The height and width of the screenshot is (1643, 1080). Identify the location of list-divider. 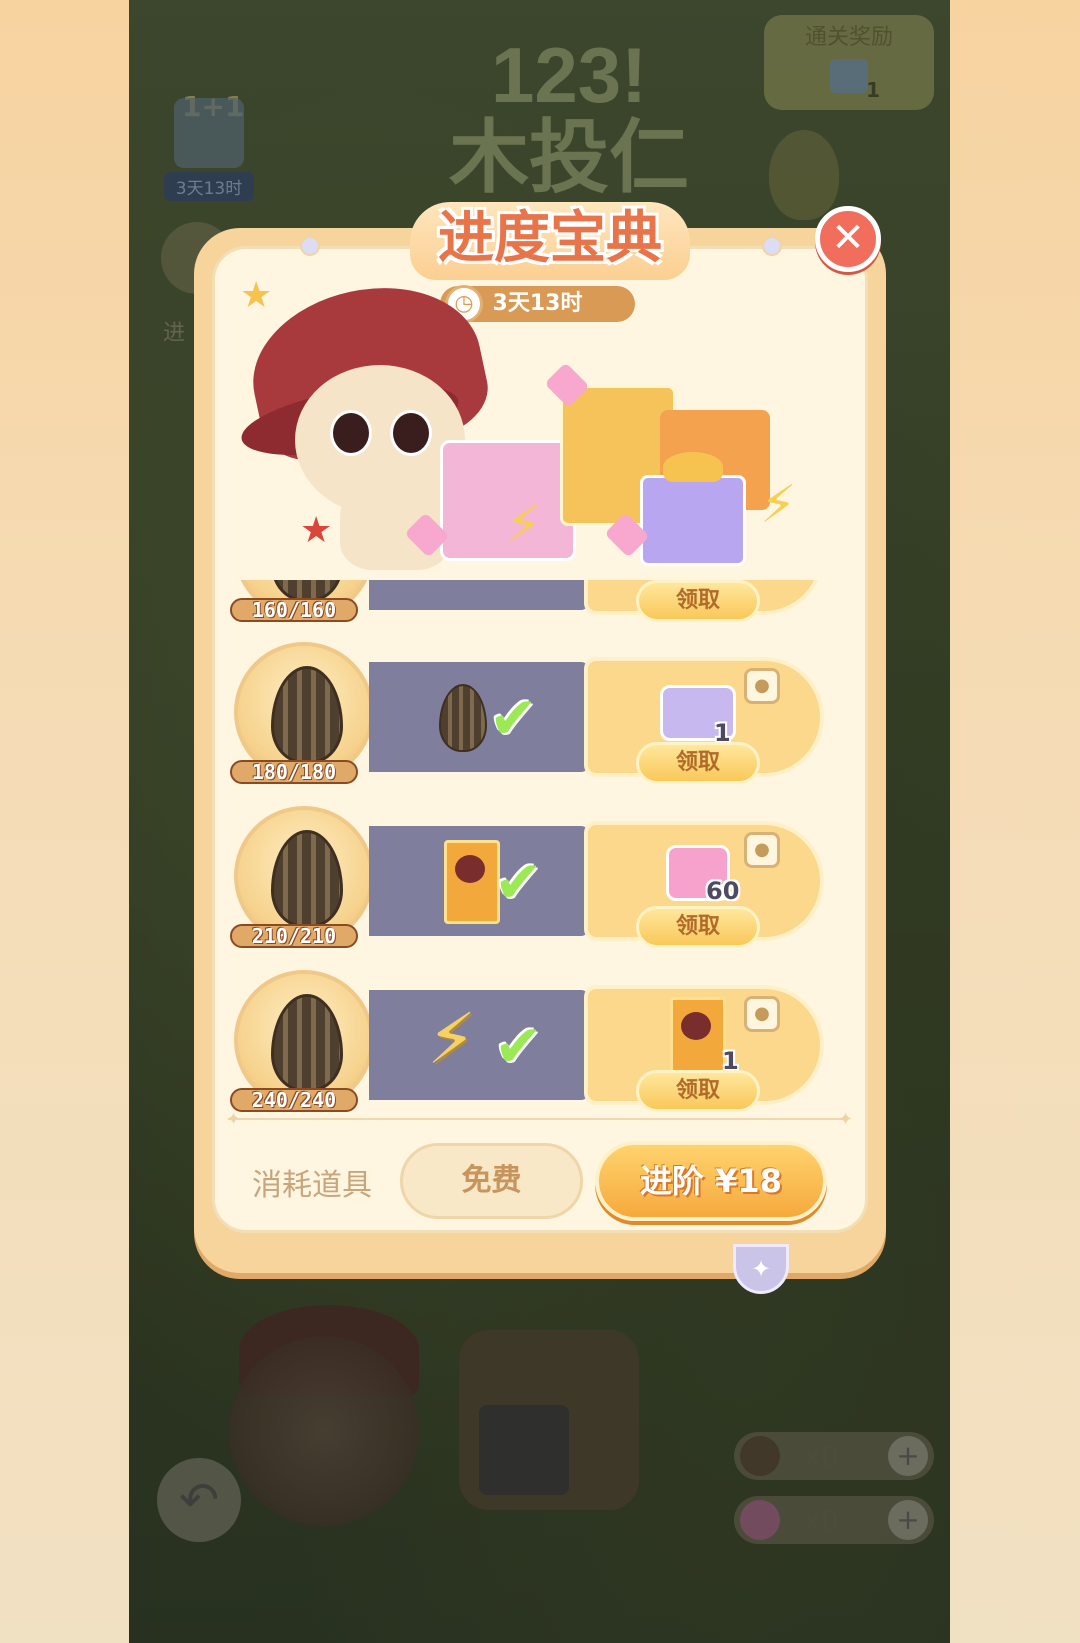
(538, 1119).